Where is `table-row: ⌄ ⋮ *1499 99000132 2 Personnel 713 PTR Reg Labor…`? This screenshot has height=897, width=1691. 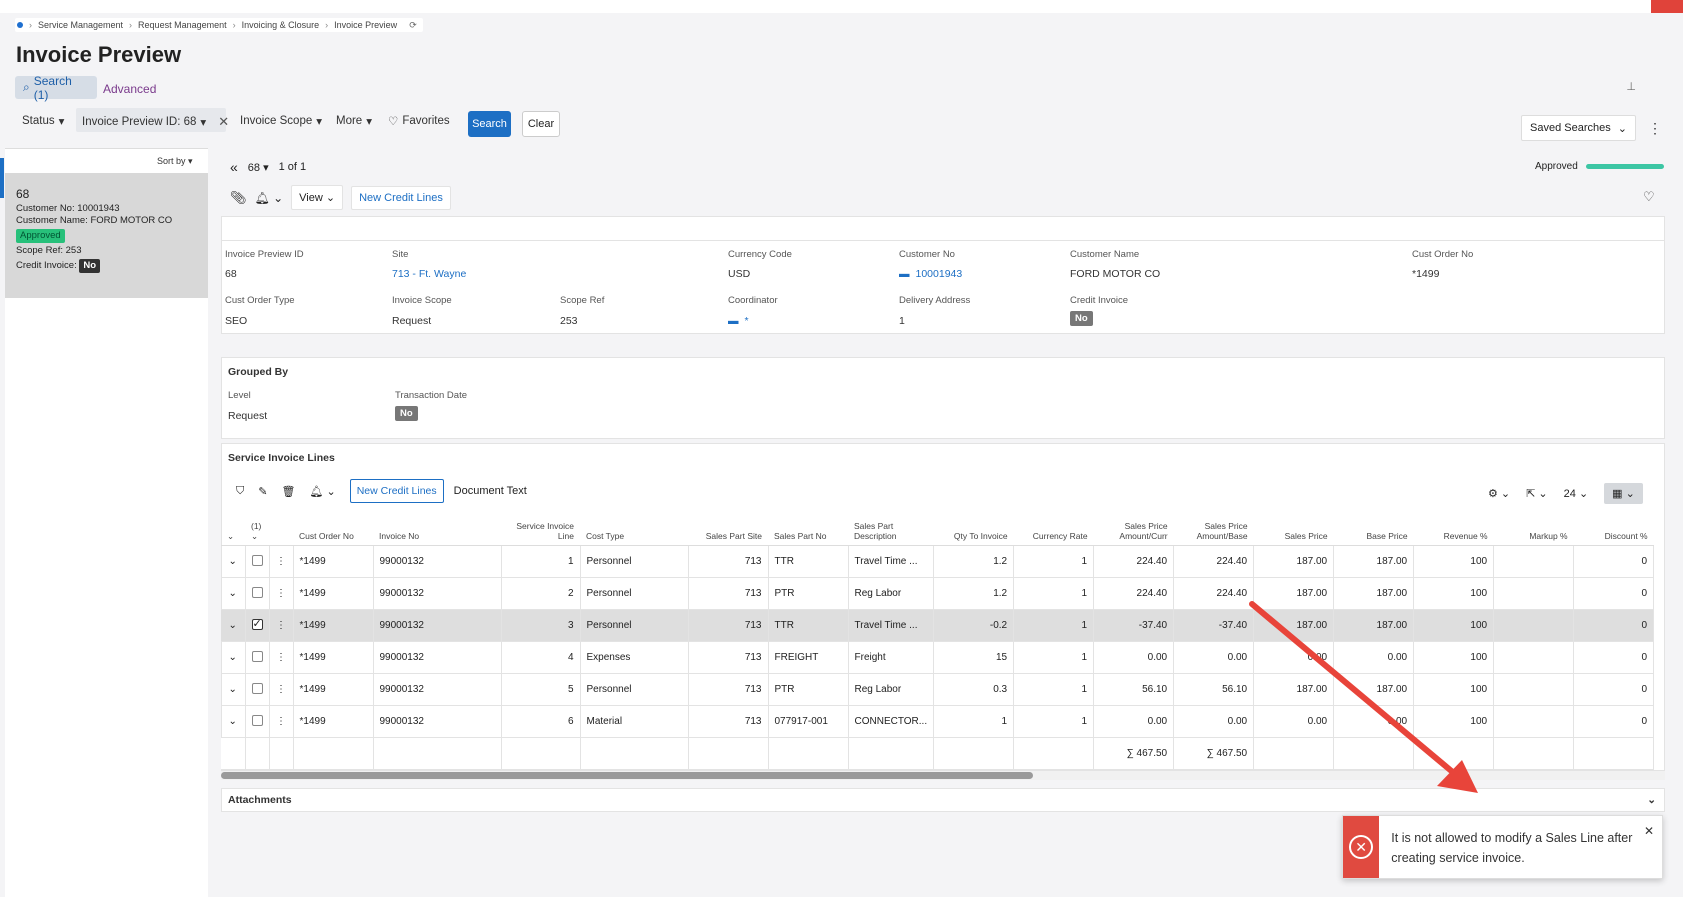
table-row: ⌄ ⋮ *1499 99000132 2 Personnel 713 PTR Reg Labor… is located at coordinates (938, 593).